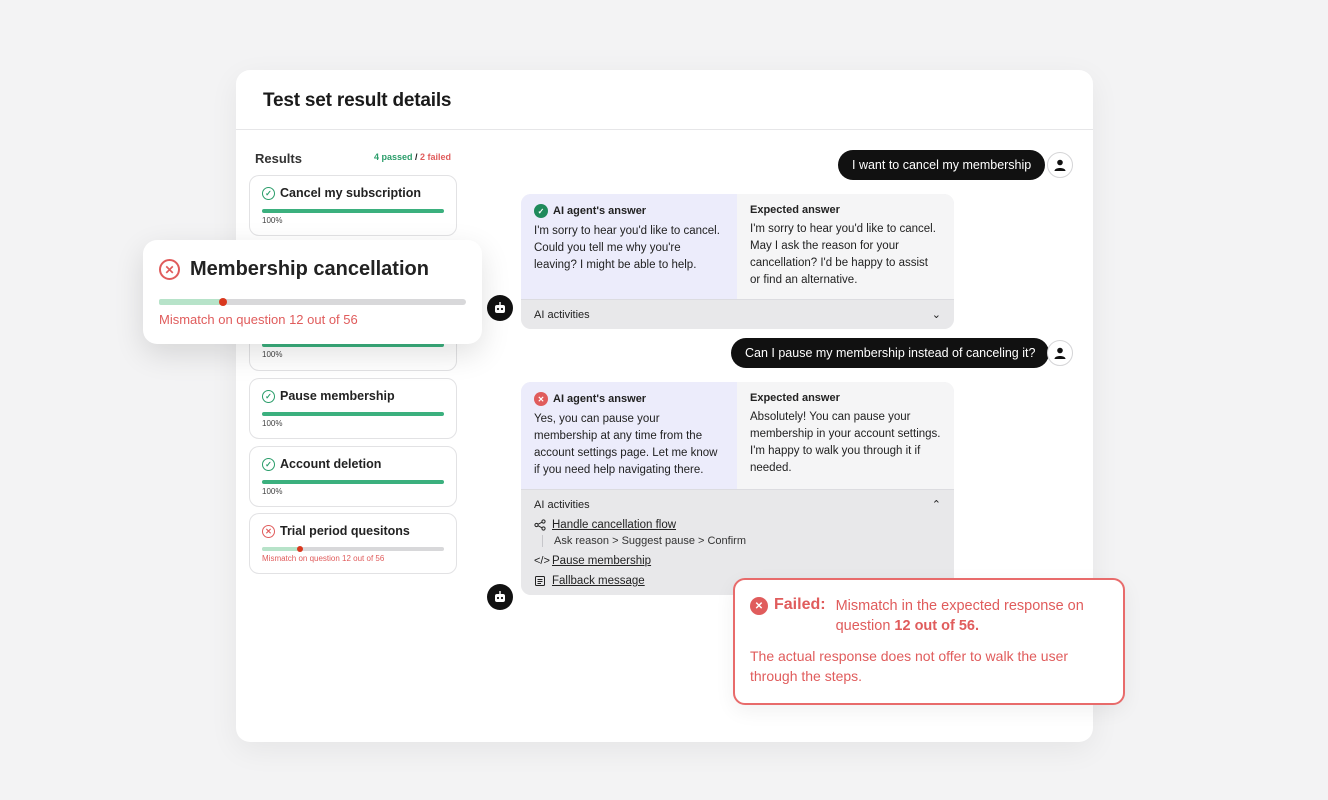 This screenshot has width=1328, height=800. What do you see at coordinates (614, 525) in the screenshot?
I see `activity-link: Handle cancellation flow` at bounding box center [614, 525].